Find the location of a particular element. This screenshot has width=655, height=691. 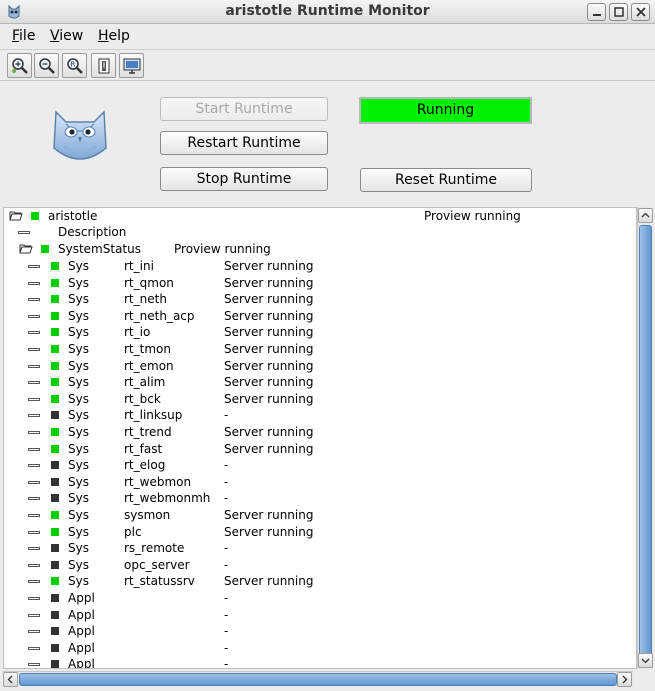

minimize-button is located at coordinates (596, 12).